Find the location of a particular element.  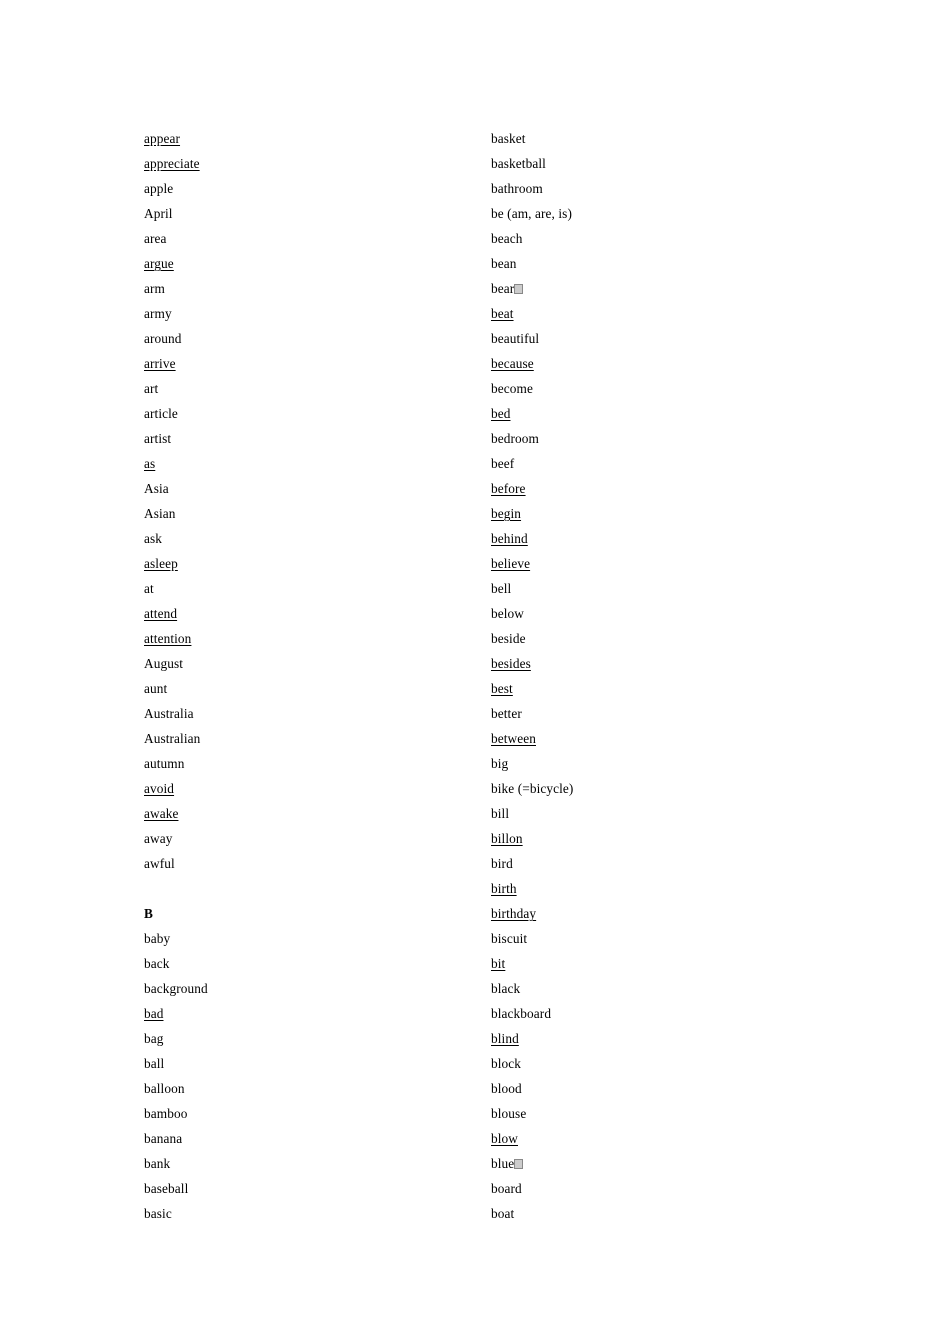

word-entry: arrive is located at coordinates (309, 363).